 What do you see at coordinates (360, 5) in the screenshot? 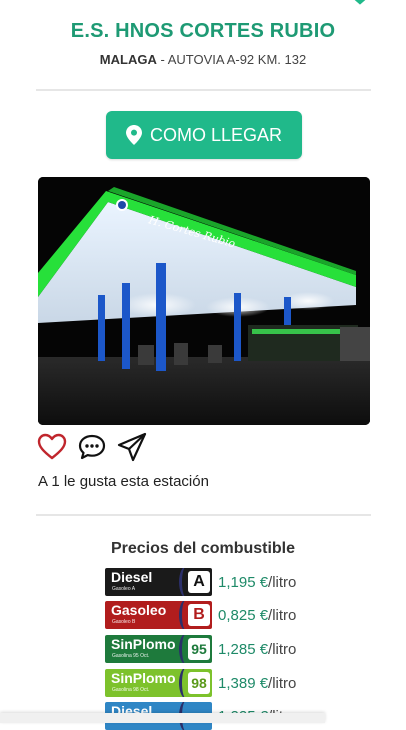
I see `close-icon` at bounding box center [360, 5].